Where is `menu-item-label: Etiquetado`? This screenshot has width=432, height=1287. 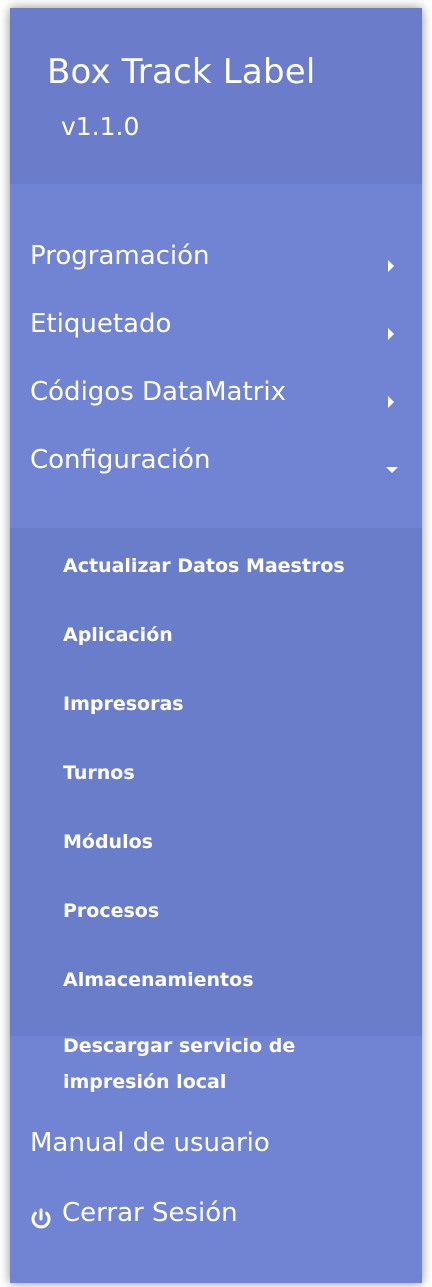
menu-item-label: Etiquetado is located at coordinates (101, 324).